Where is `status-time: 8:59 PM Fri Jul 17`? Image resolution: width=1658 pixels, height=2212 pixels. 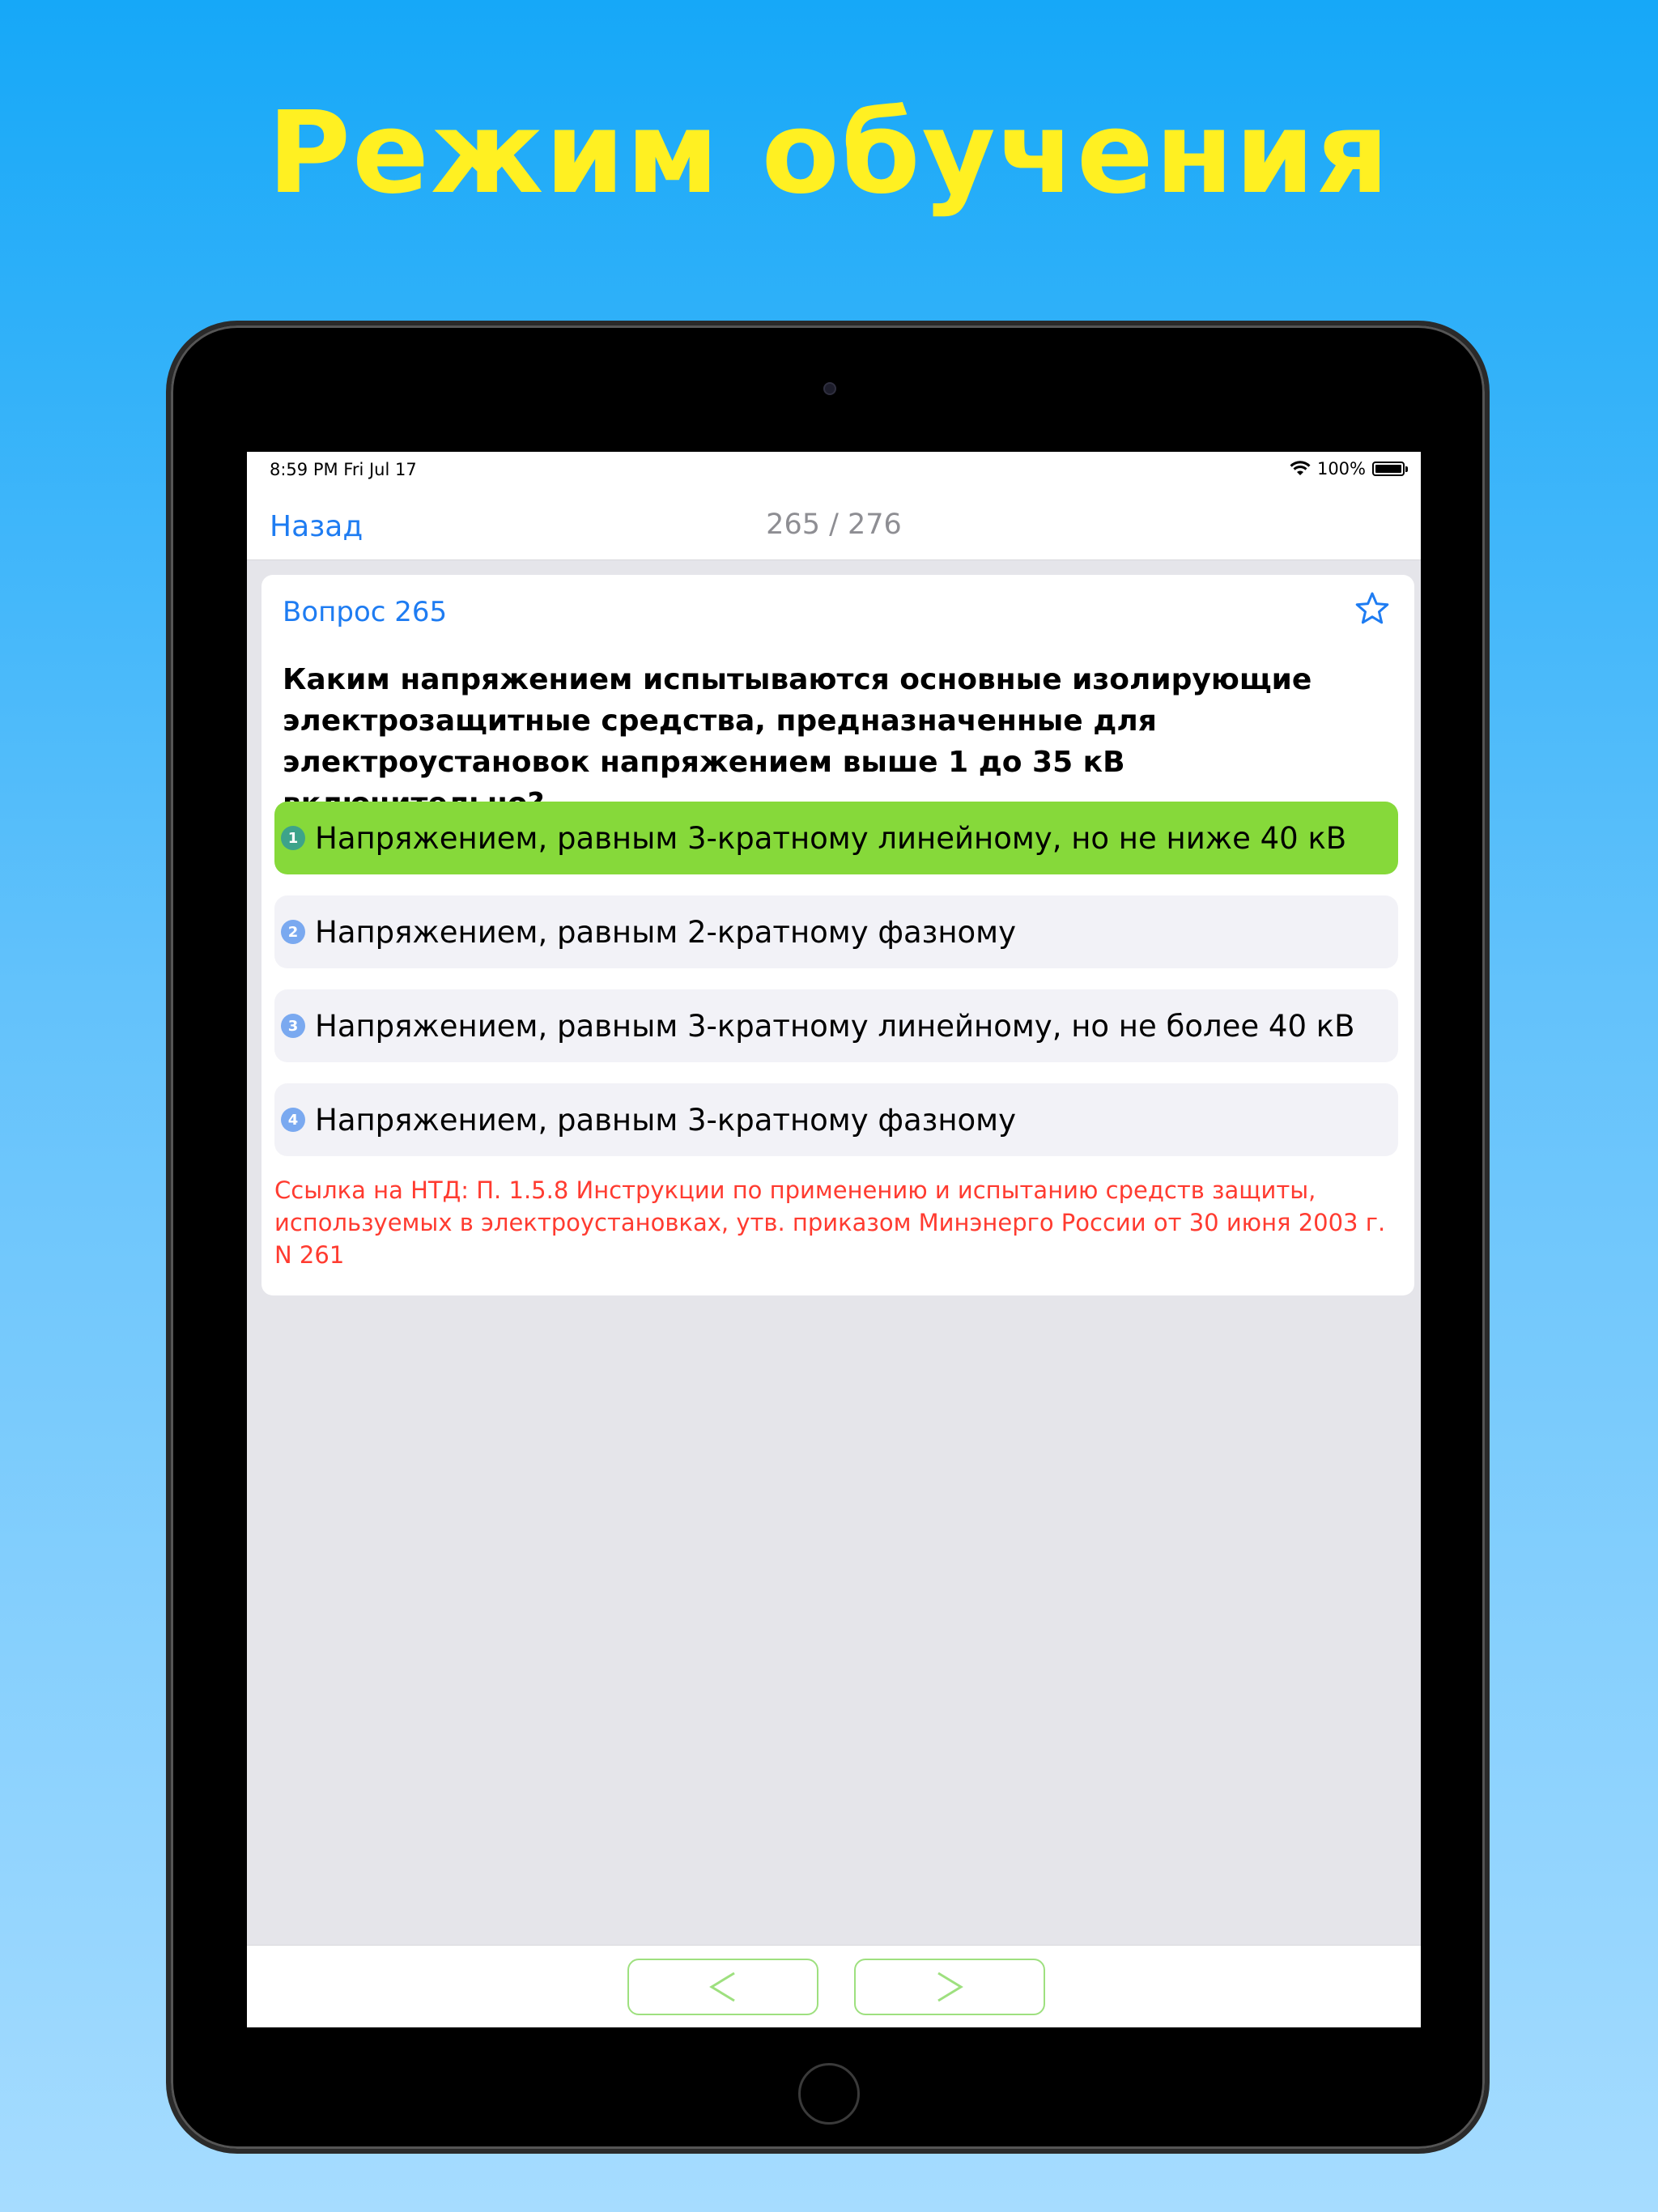 status-time: 8:59 PM Fri Jul 17 is located at coordinates (343, 470).